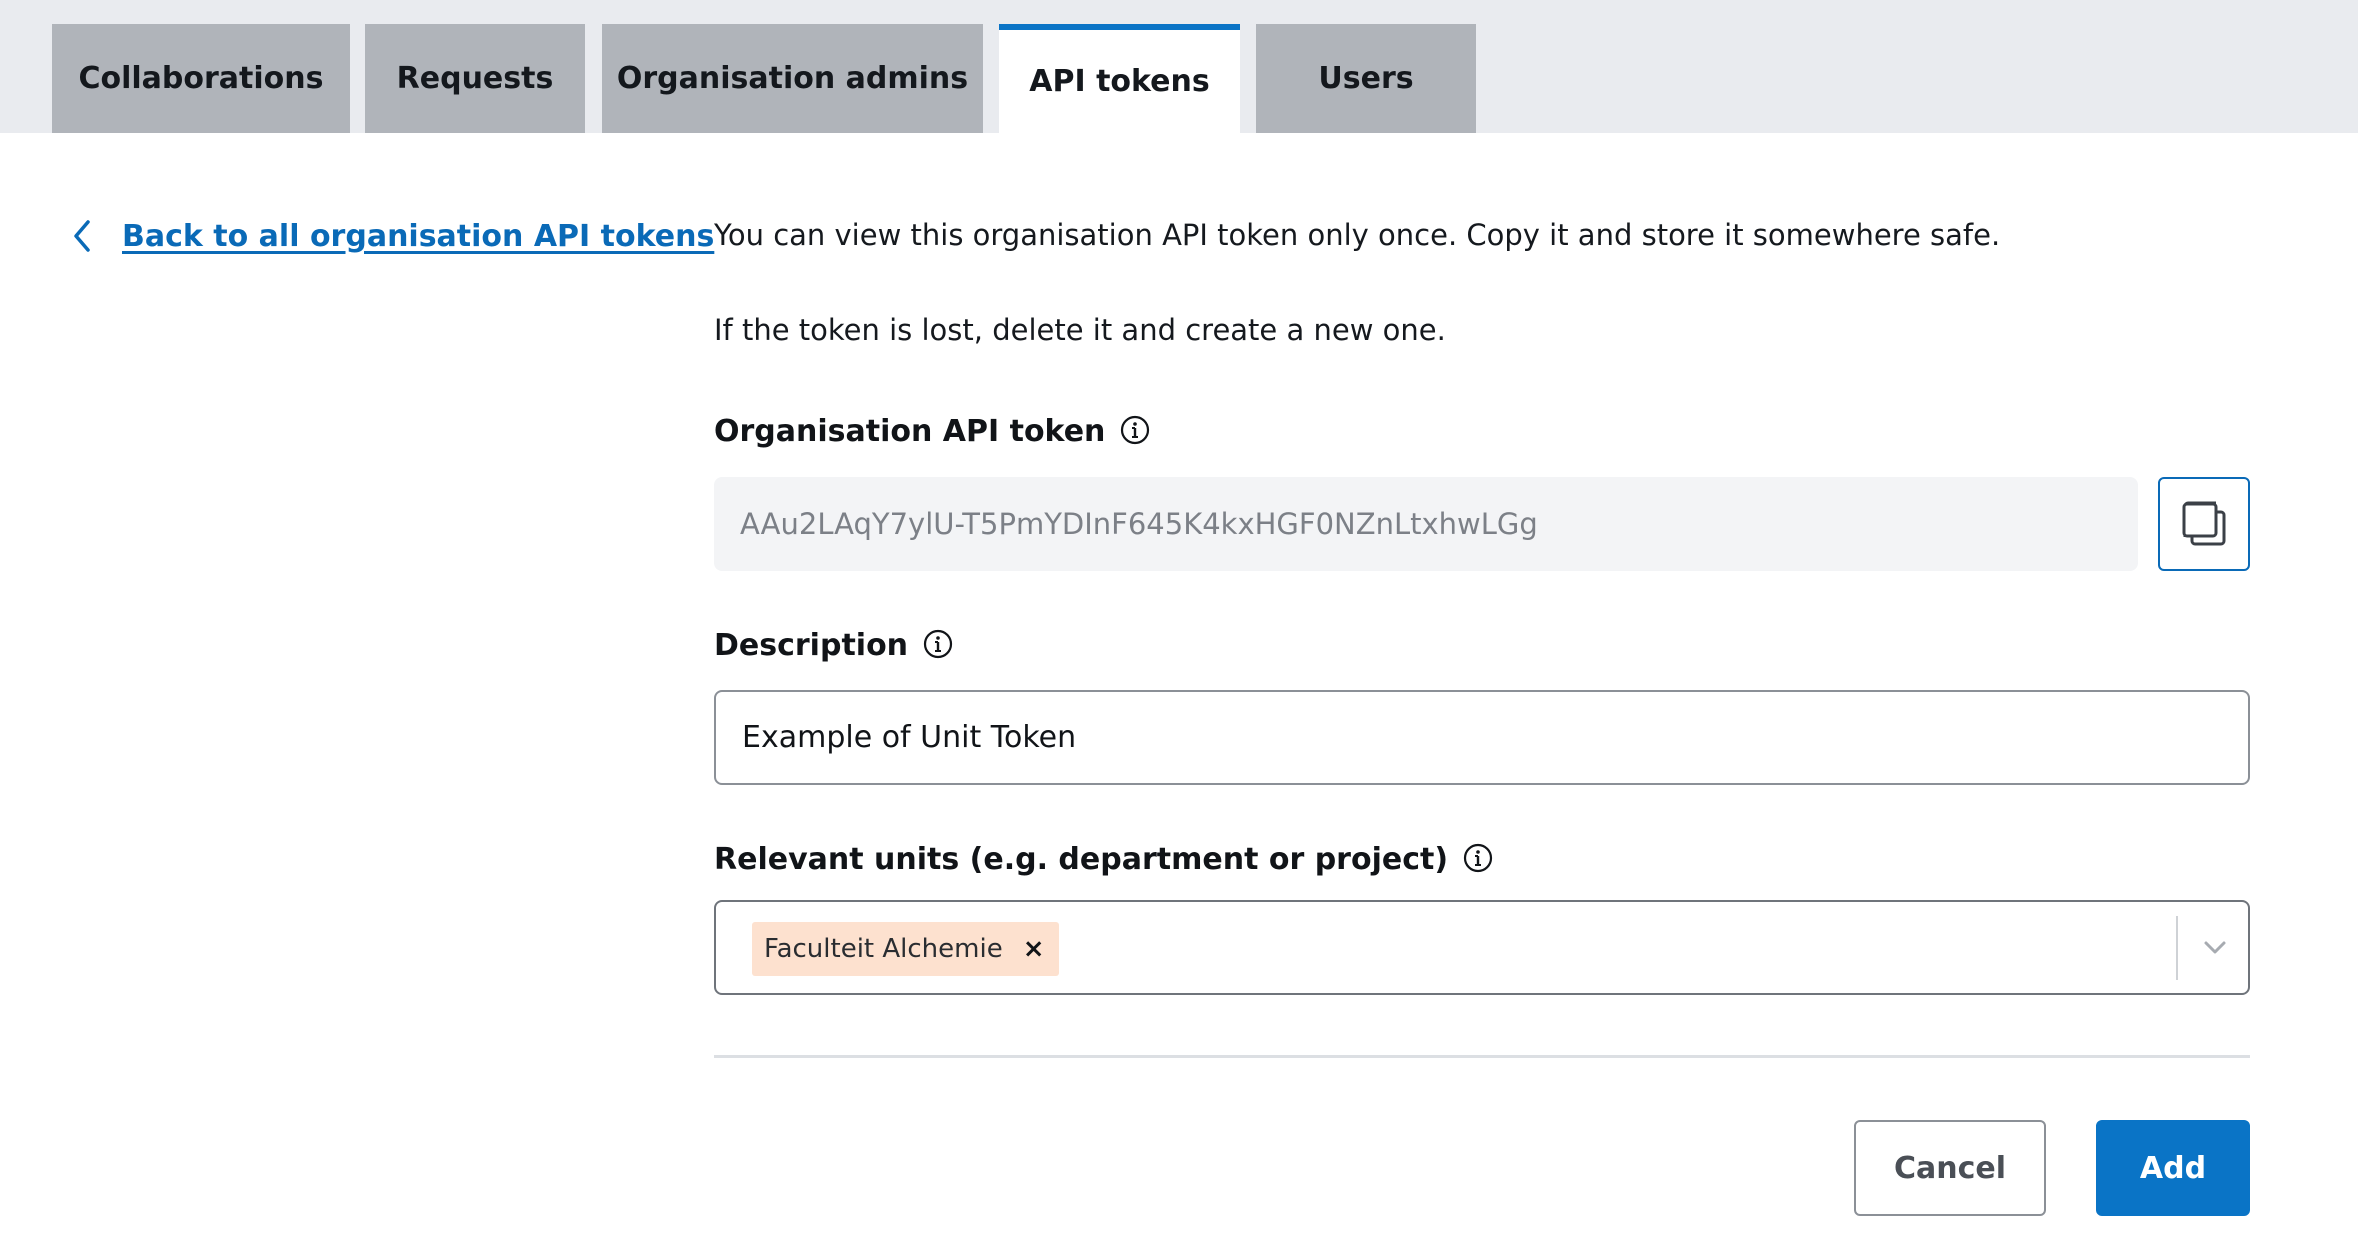 This screenshot has width=2358, height=1260. What do you see at coordinates (1119, 81) in the screenshot?
I see `tab-label: API tokens` at bounding box center [1119, 81].